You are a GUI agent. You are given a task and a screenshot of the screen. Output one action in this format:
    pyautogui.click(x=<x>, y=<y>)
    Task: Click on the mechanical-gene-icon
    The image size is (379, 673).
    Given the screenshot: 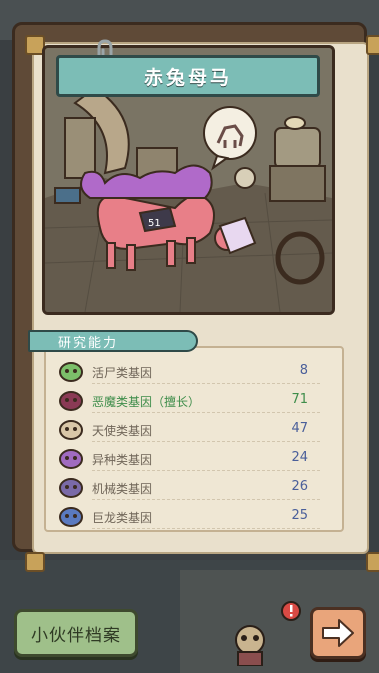 What is the action you would take?
    pyautogui.click(x=71, y=488)
    